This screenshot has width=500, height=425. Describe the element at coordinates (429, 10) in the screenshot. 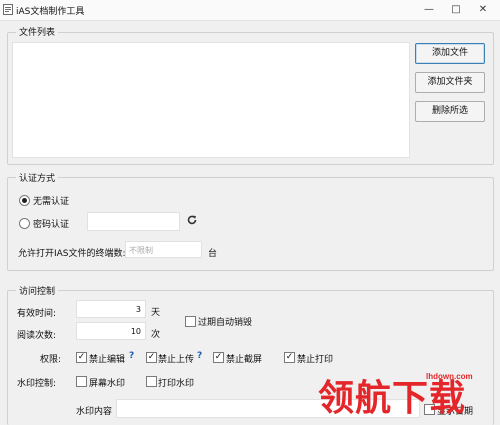

I see `minimize-button: —` at that location.